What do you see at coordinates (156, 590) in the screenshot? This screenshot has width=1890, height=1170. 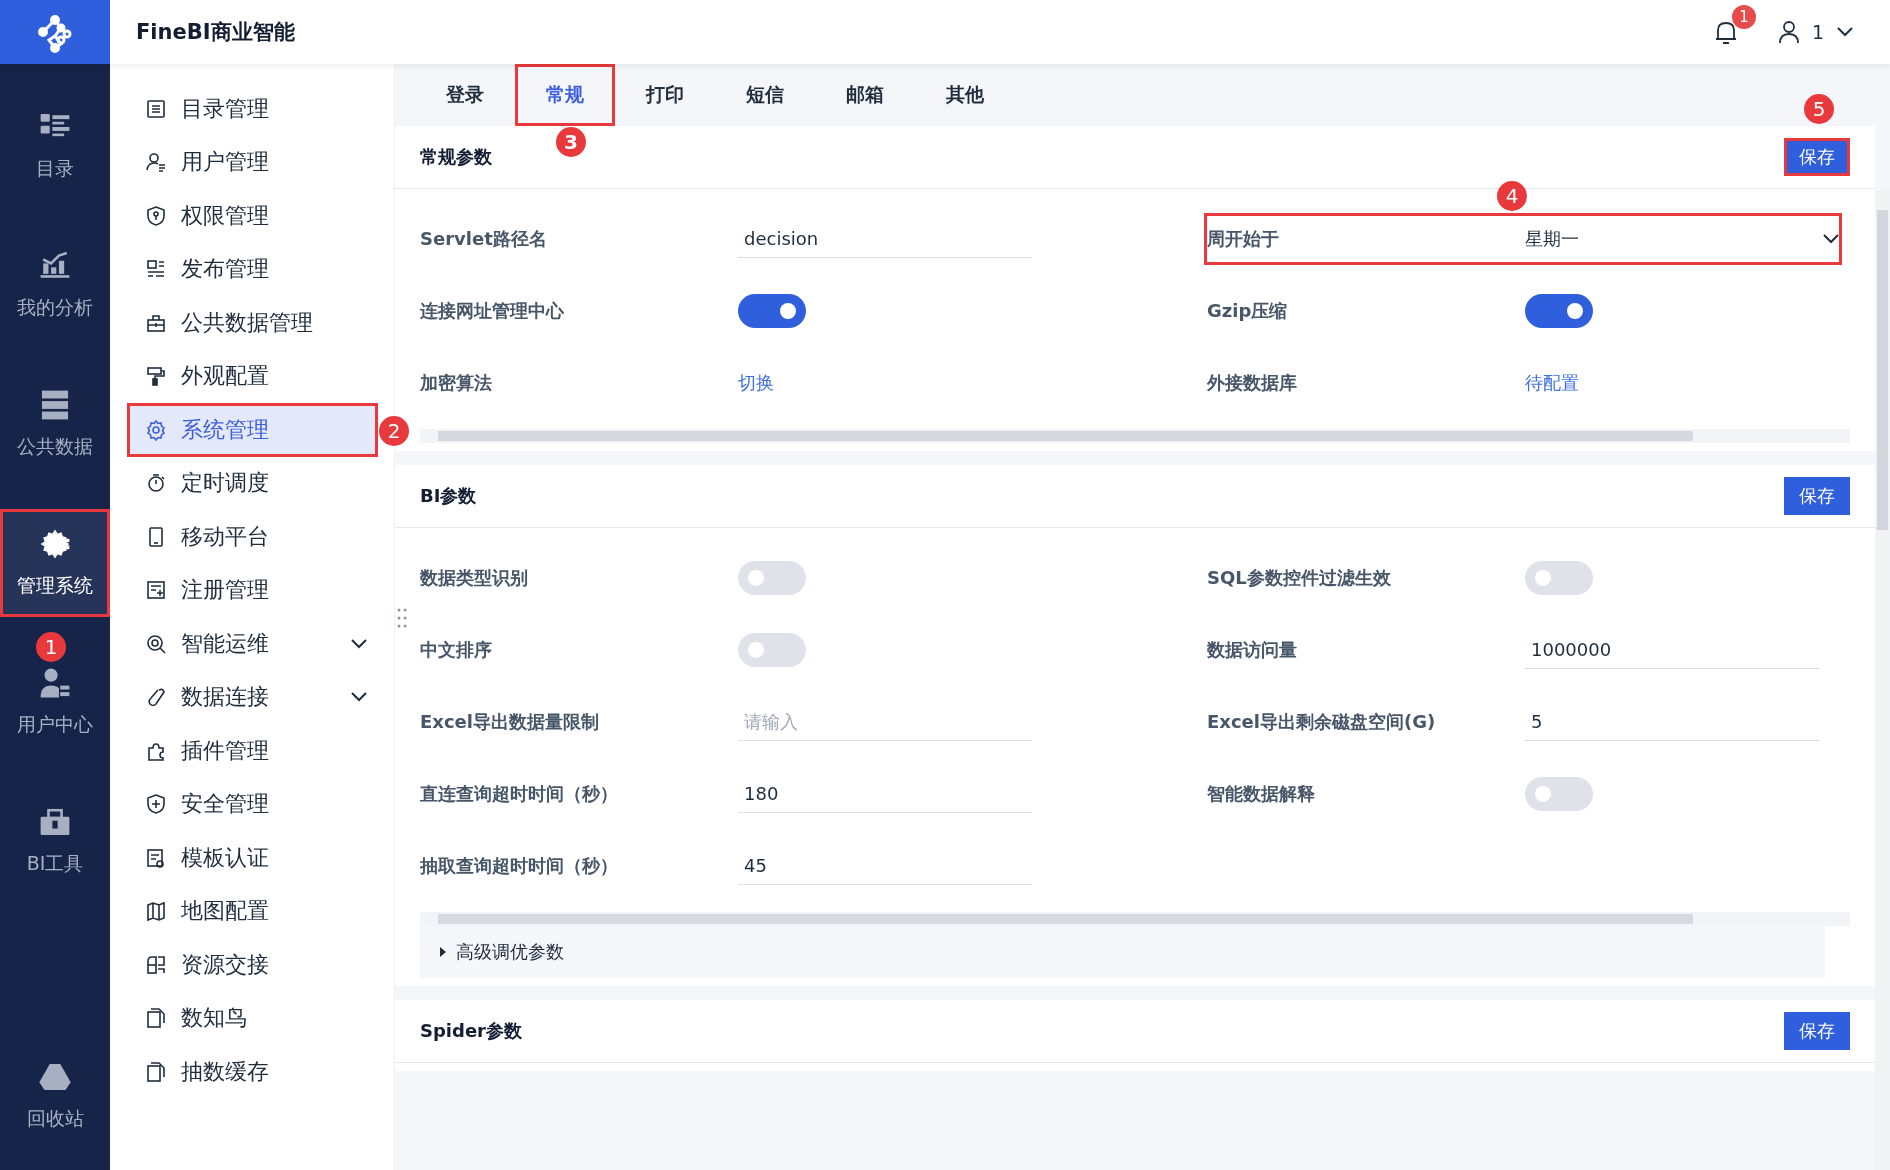 I see `register-icon` at bounding box center [156, 590].